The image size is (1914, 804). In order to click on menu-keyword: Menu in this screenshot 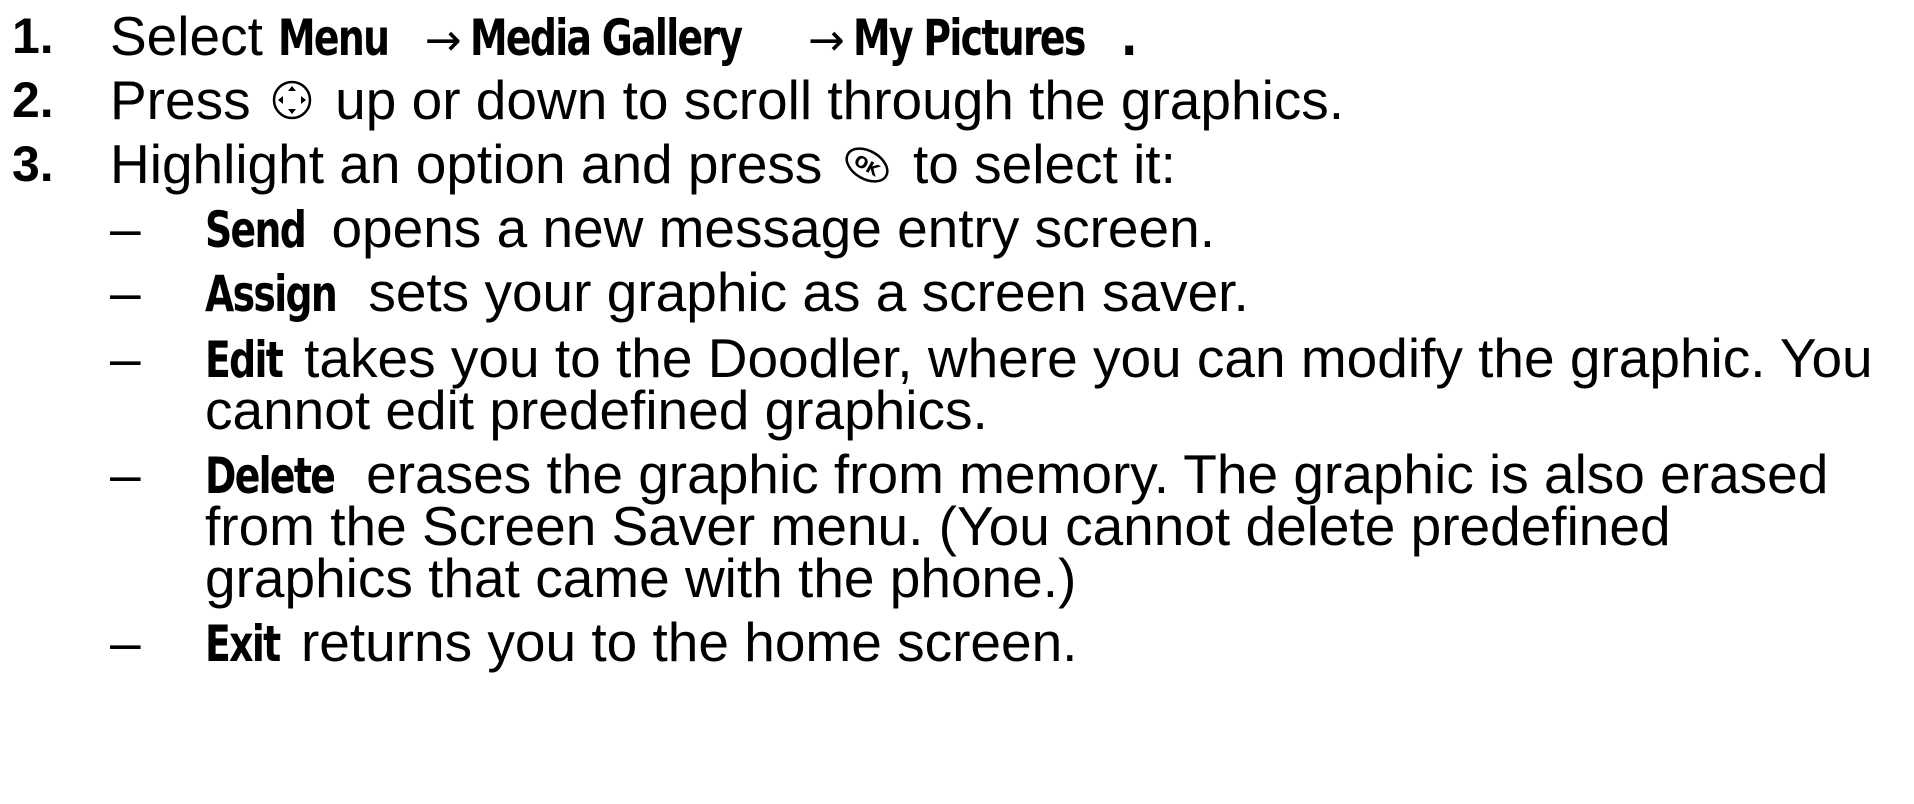, I will do `click(334, 38)`.